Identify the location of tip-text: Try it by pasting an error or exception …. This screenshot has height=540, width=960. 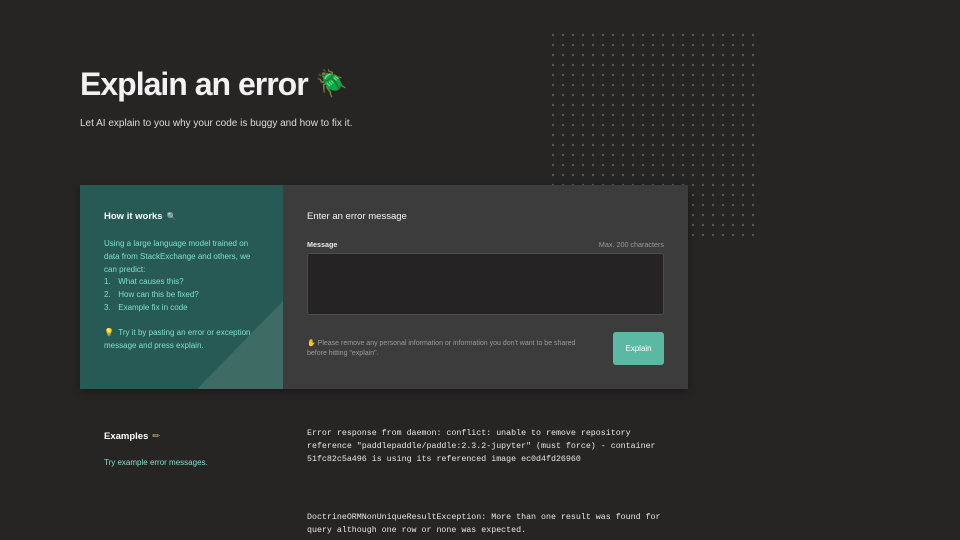
(177, 338).